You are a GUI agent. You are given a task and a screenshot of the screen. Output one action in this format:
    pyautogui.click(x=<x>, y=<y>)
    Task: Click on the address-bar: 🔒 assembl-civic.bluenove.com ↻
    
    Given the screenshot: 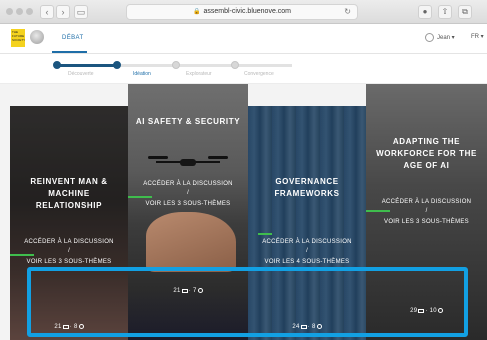 What is the action you would take?
    pyautogui.click(x=242, y=12)
    